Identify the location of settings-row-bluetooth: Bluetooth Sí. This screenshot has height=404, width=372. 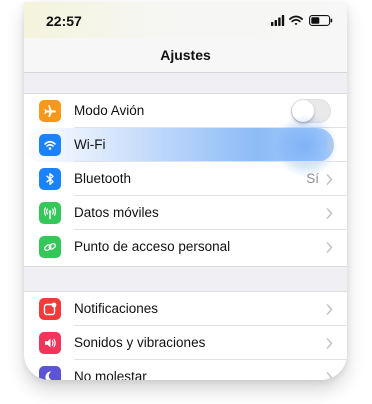
(185, 179).